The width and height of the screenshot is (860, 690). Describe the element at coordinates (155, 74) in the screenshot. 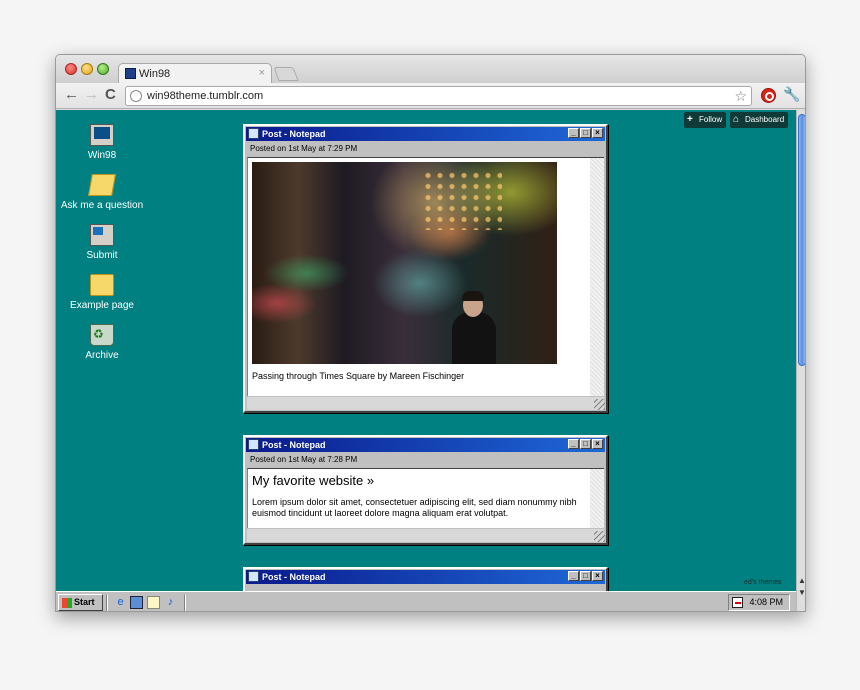

I see `tab-title: Win98` at that location.